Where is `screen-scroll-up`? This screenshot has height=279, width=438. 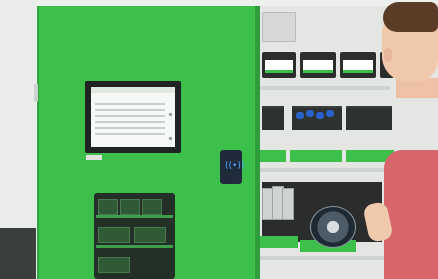 screen-scroll-up is located at coordinates (170, 114).